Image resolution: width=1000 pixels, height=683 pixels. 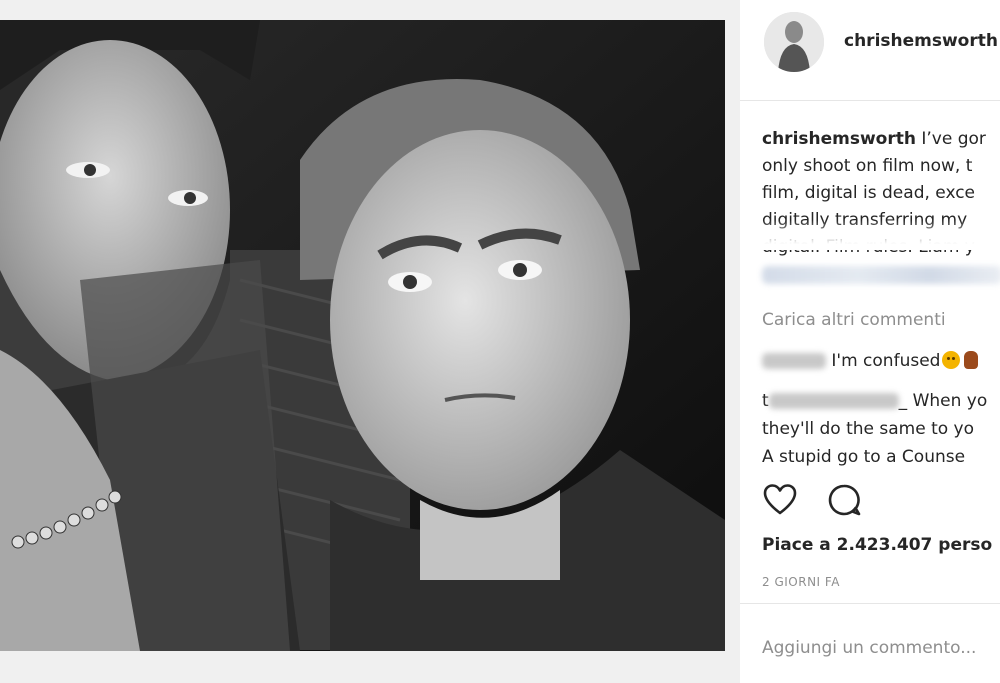 I want to click on blurred-mentions, so click(x=881, y=275).